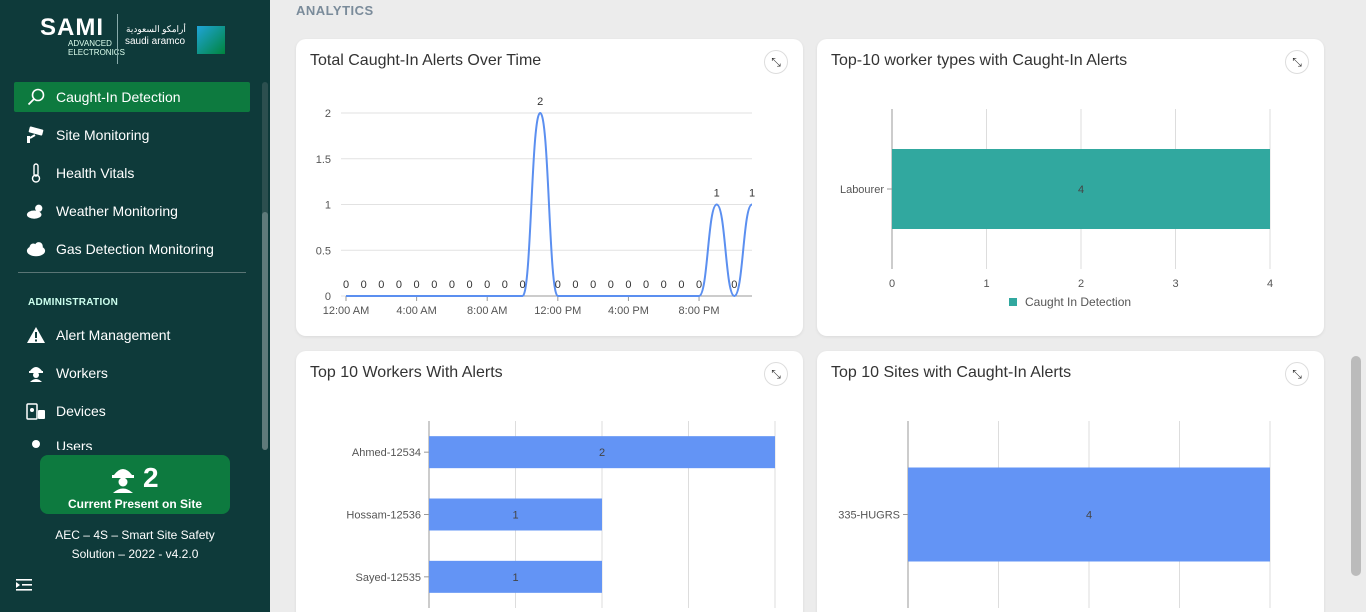  I want to click on gas-cloud-icon, so click(36, 249).